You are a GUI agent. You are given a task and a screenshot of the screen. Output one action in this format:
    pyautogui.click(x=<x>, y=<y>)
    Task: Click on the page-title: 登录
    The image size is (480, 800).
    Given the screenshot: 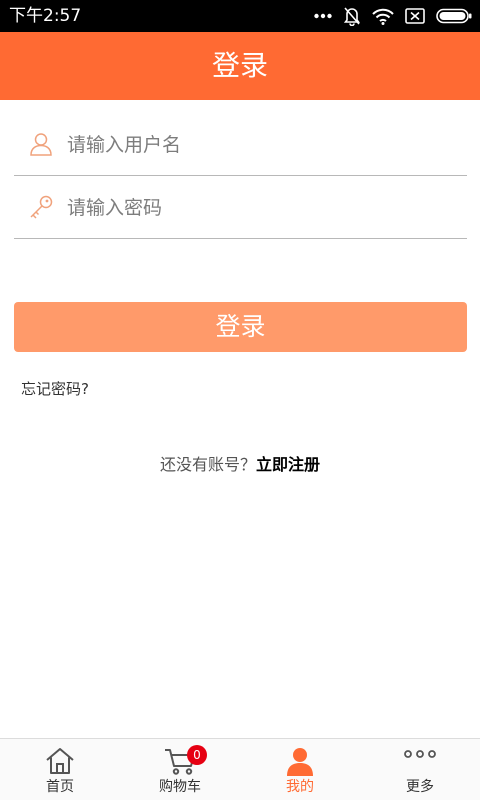 What is the action you would take?
    pyautogui.click(x=239, y=65)
    